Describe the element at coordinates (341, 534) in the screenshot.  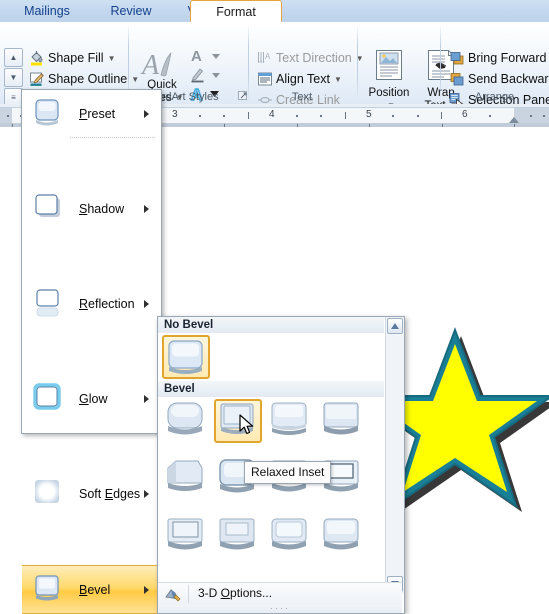
I see `bevel-art-deco-icon` at that location.